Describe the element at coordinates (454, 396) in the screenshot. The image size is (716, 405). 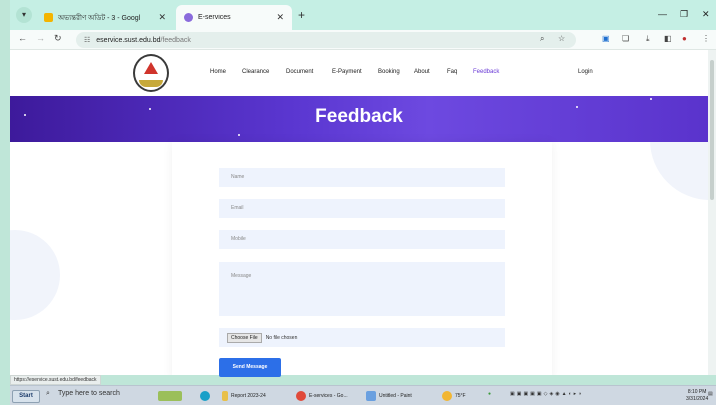
I see `weather-widget: 75°F` at that location.